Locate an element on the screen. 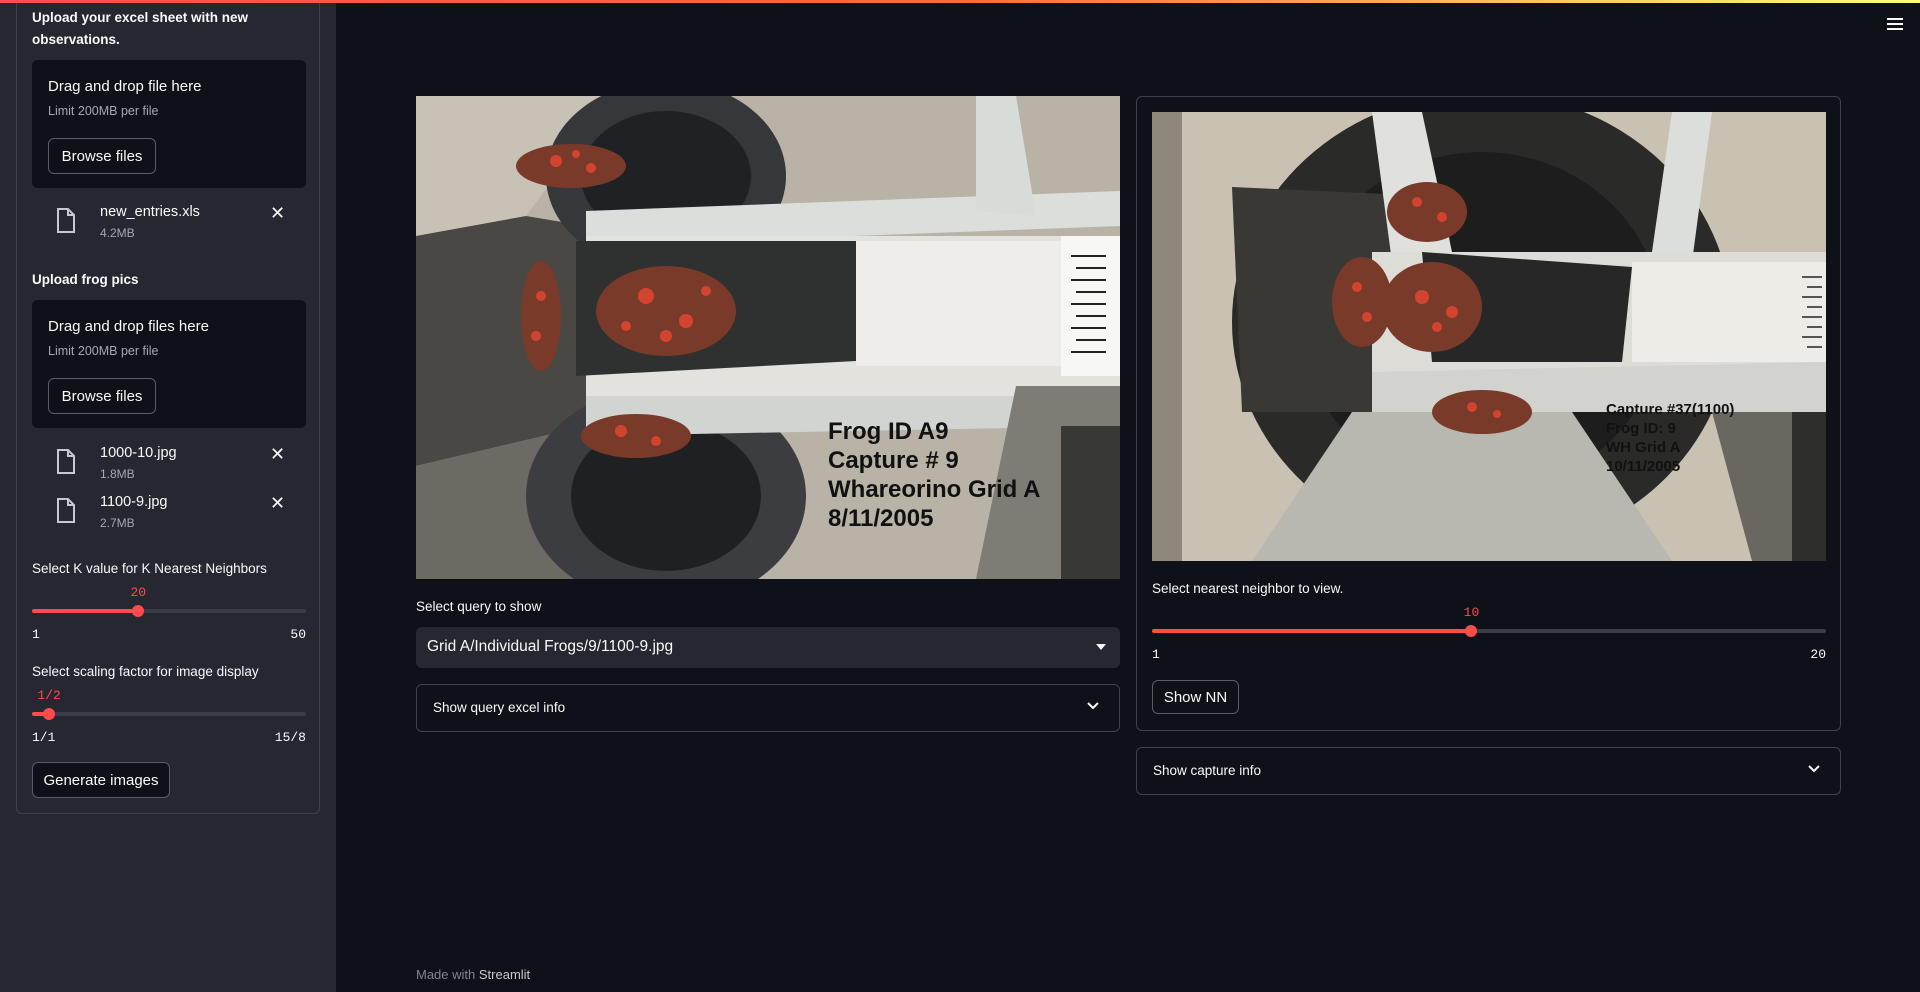 This screenshot has width=1920, height=992. file-name: new_entries.xls is located at coordinates (150, 212).